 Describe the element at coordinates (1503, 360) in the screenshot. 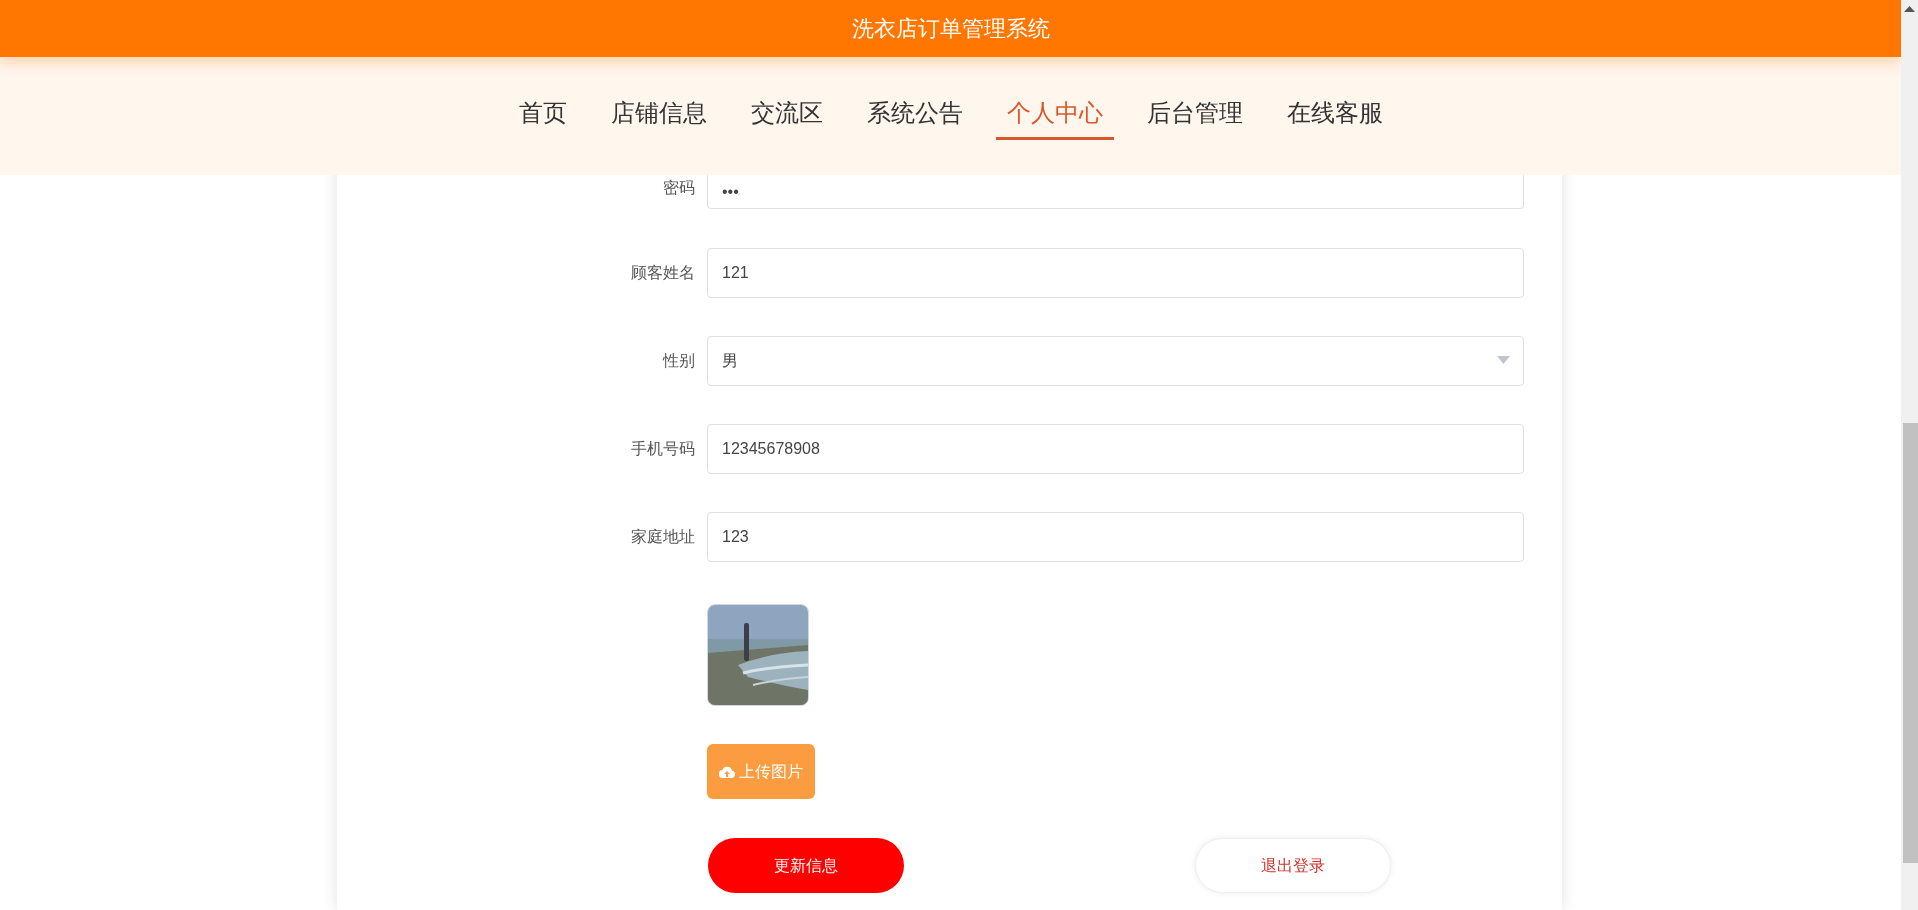

I see `caret-icon` at that location.